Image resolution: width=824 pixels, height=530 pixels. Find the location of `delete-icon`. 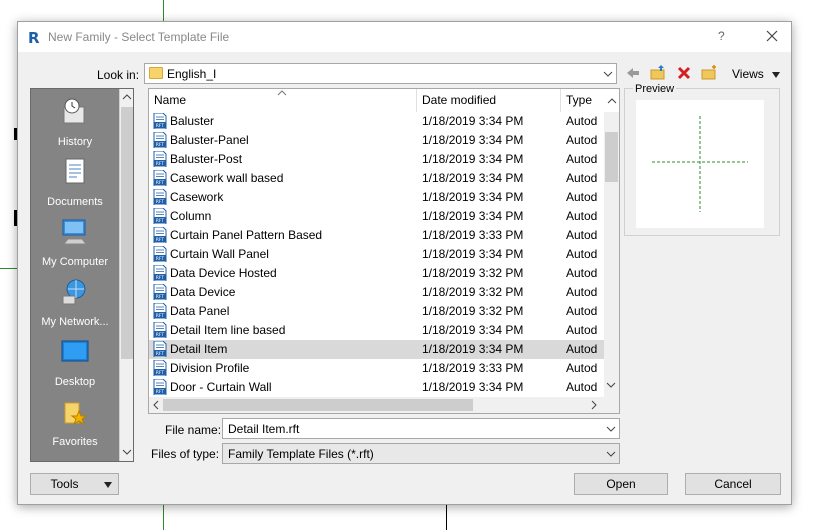

delete-icon is located at coordinates (684, 73).